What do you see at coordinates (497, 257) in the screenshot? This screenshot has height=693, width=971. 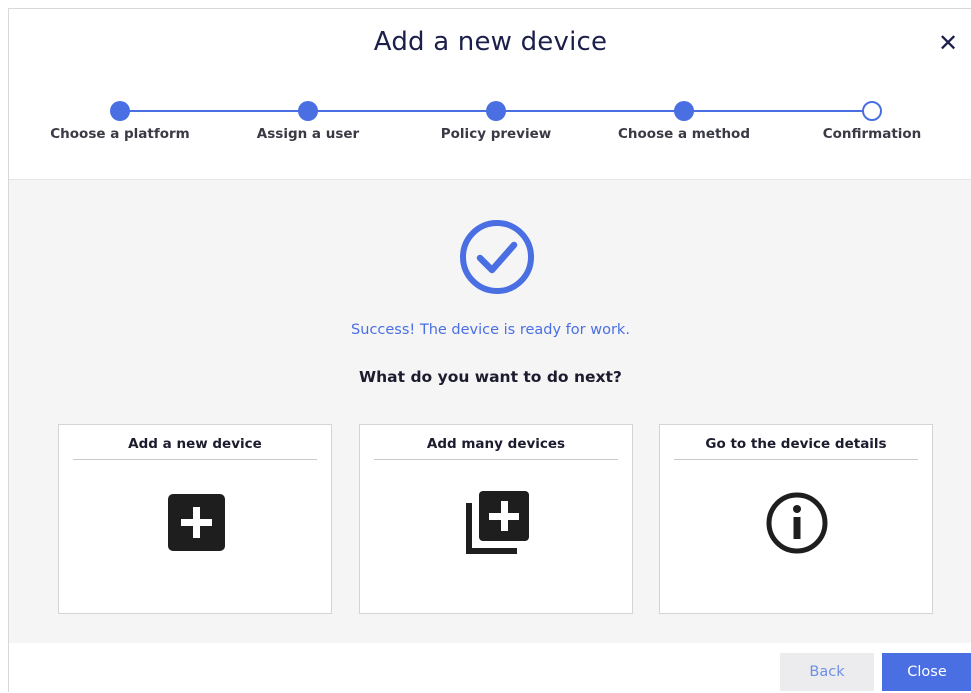 I see `check-circle-icon` at bounding box center [497, 257].